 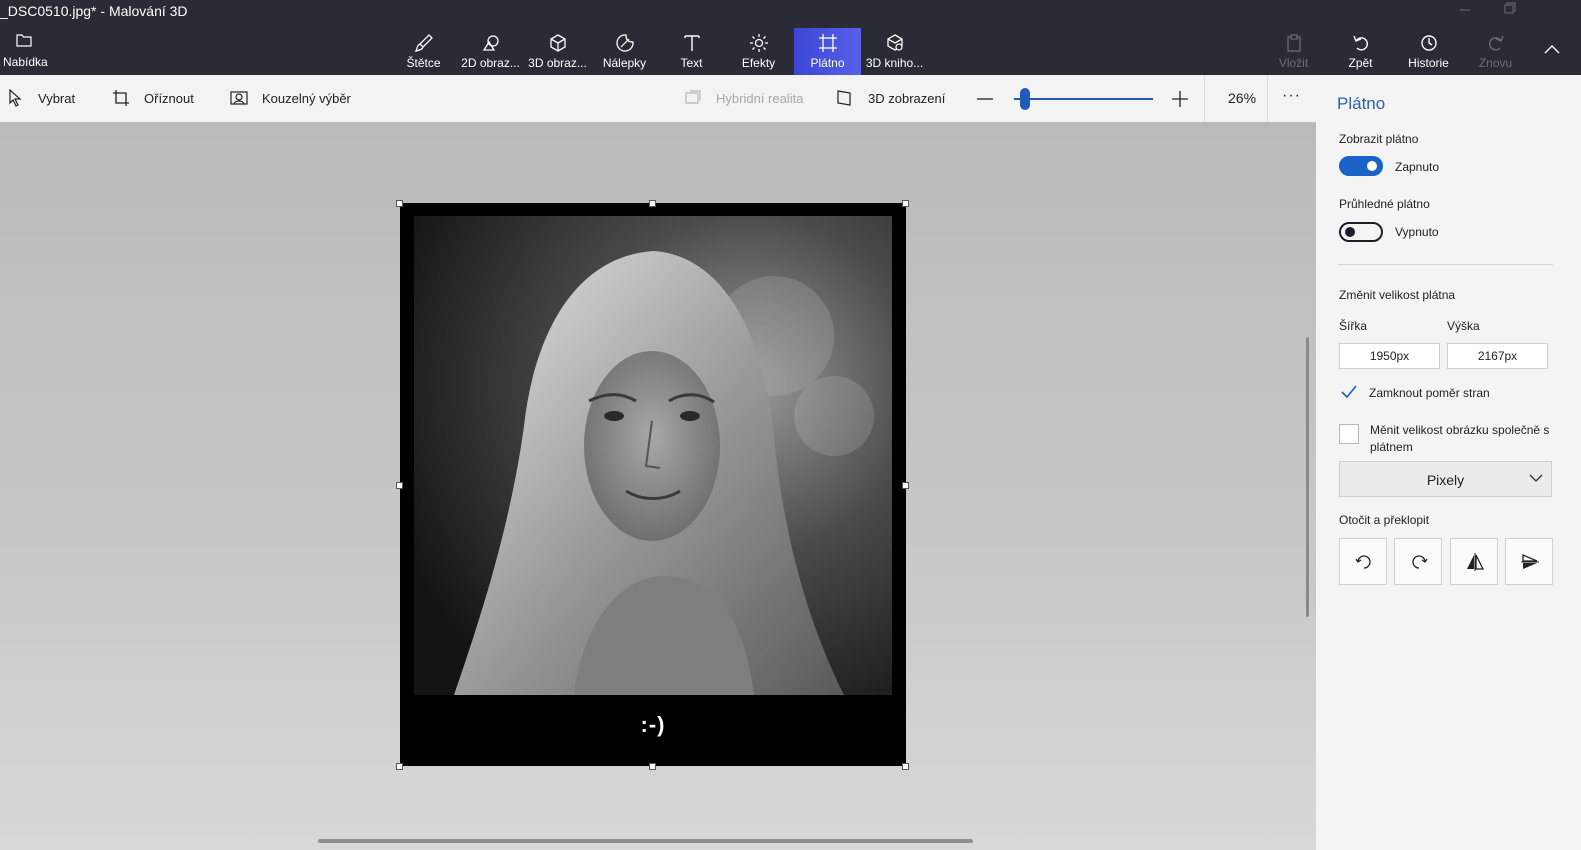 I want to click on tool-brushes: Štětce, so click(x=423, y=51).